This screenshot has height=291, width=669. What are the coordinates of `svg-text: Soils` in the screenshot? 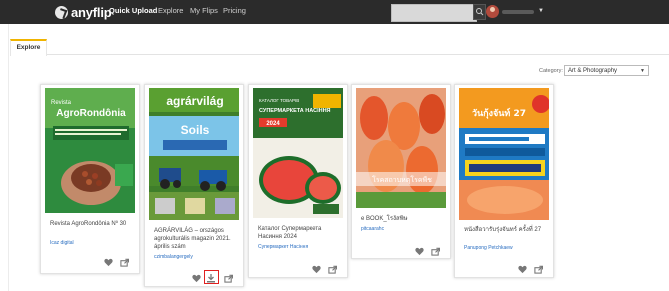 It's located at (195, 130).